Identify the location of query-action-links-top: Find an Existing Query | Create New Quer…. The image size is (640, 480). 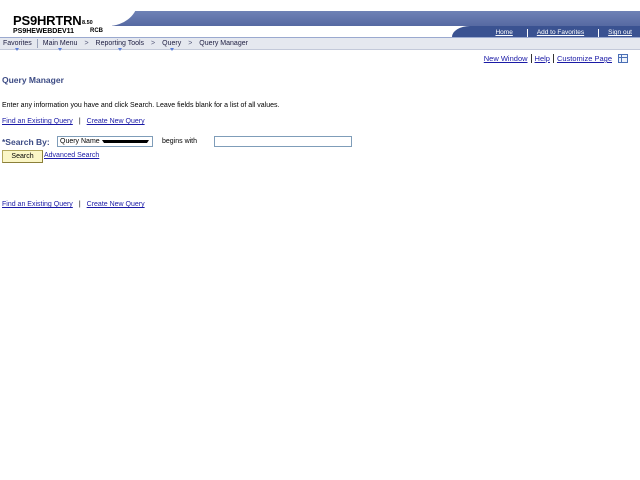
(73, 121).